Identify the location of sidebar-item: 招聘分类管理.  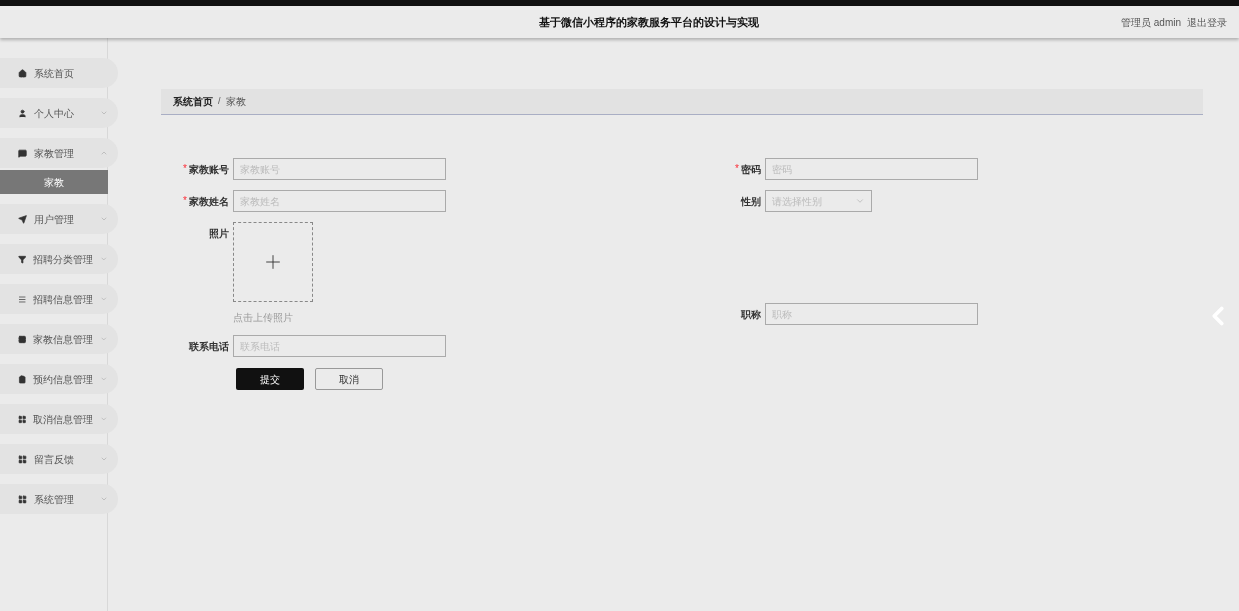
(59, 259).